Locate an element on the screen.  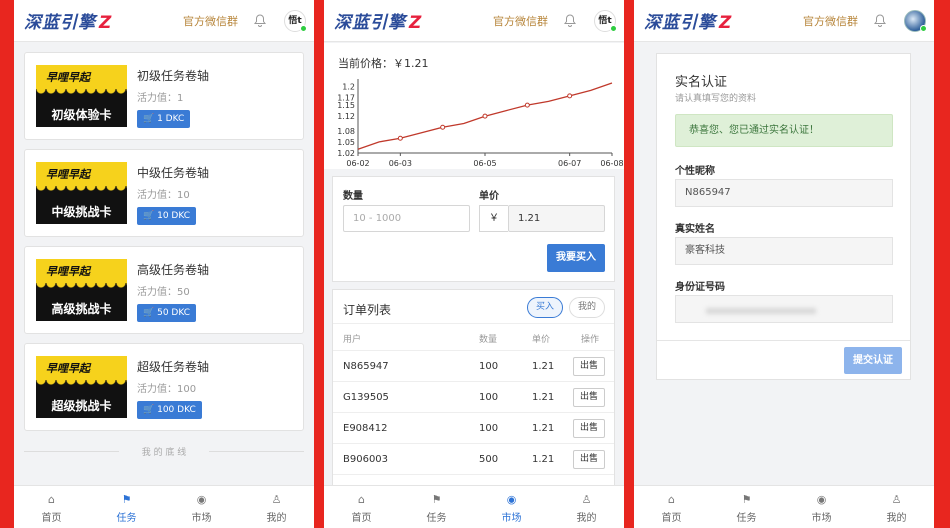
x-tick-label: 06-02 is located at coordinates (357, 163).